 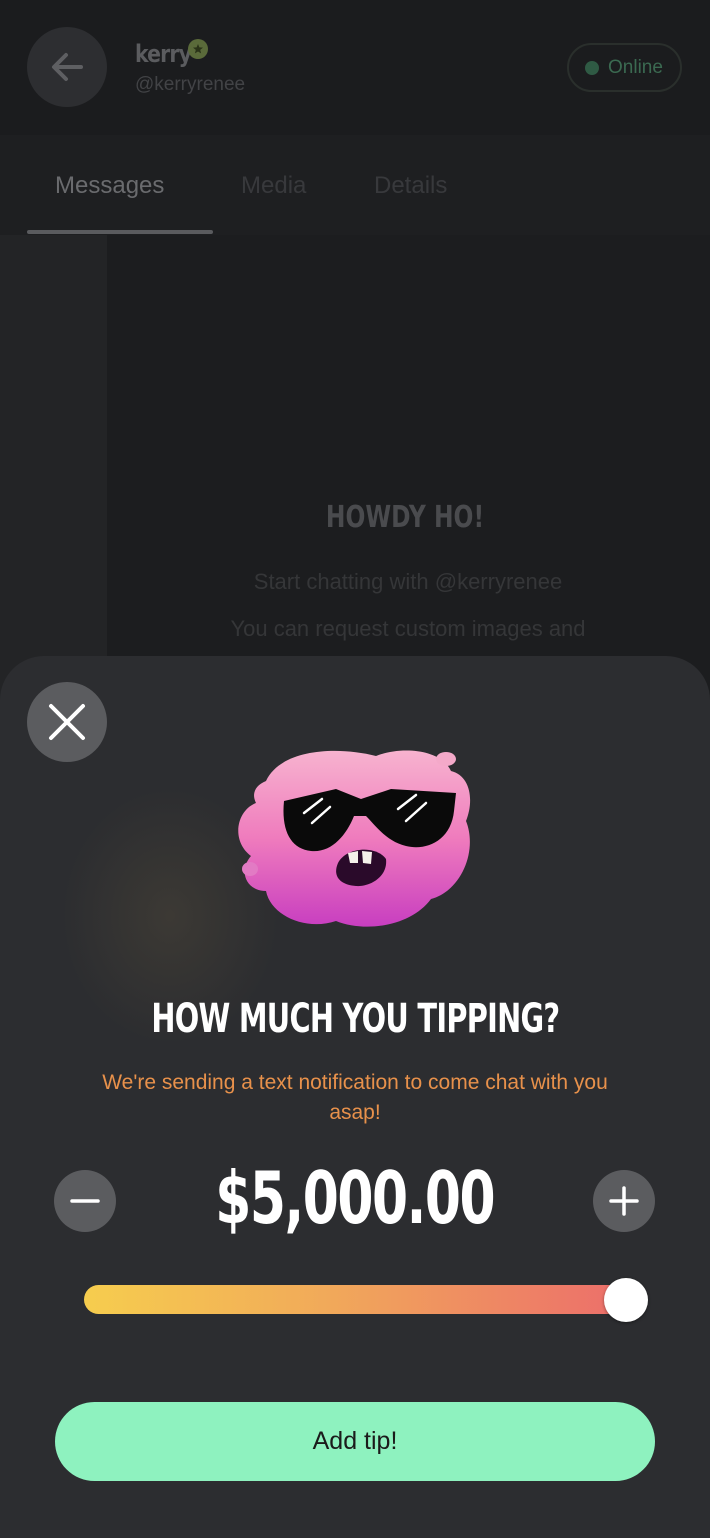 I want to click on back-button, so click(x=67, y=67).